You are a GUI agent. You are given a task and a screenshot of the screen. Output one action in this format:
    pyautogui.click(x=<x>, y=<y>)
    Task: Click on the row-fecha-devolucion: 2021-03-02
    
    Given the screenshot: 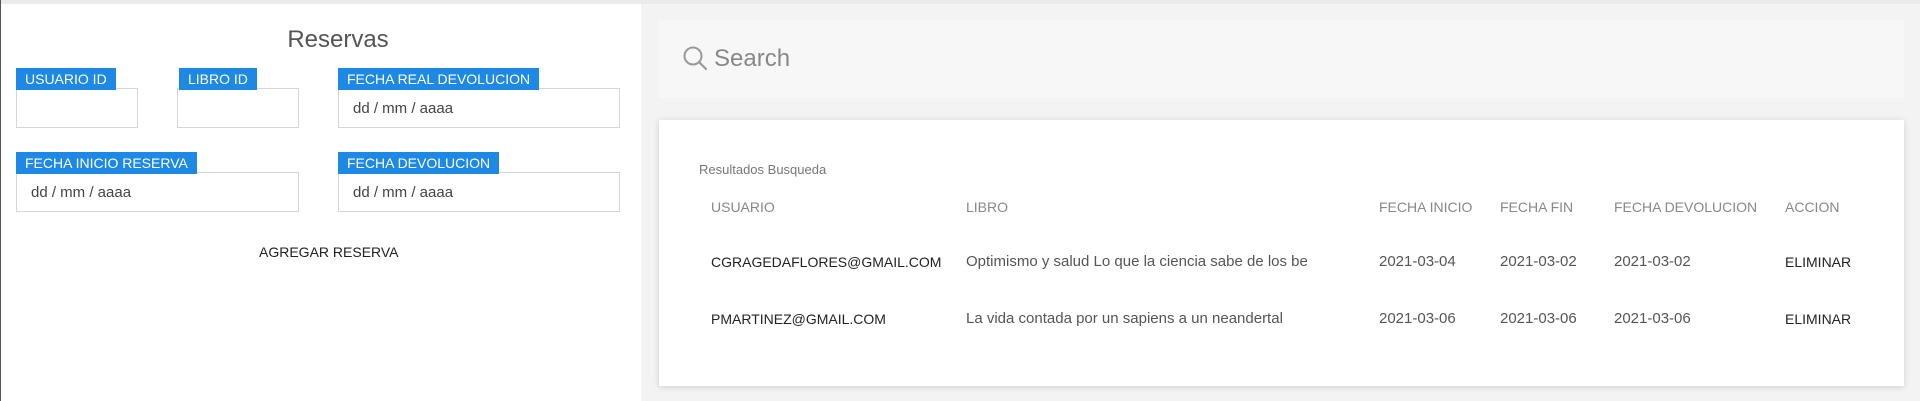 What is the action you would take?
    pyautogui.click(x=1652, y=261)
    